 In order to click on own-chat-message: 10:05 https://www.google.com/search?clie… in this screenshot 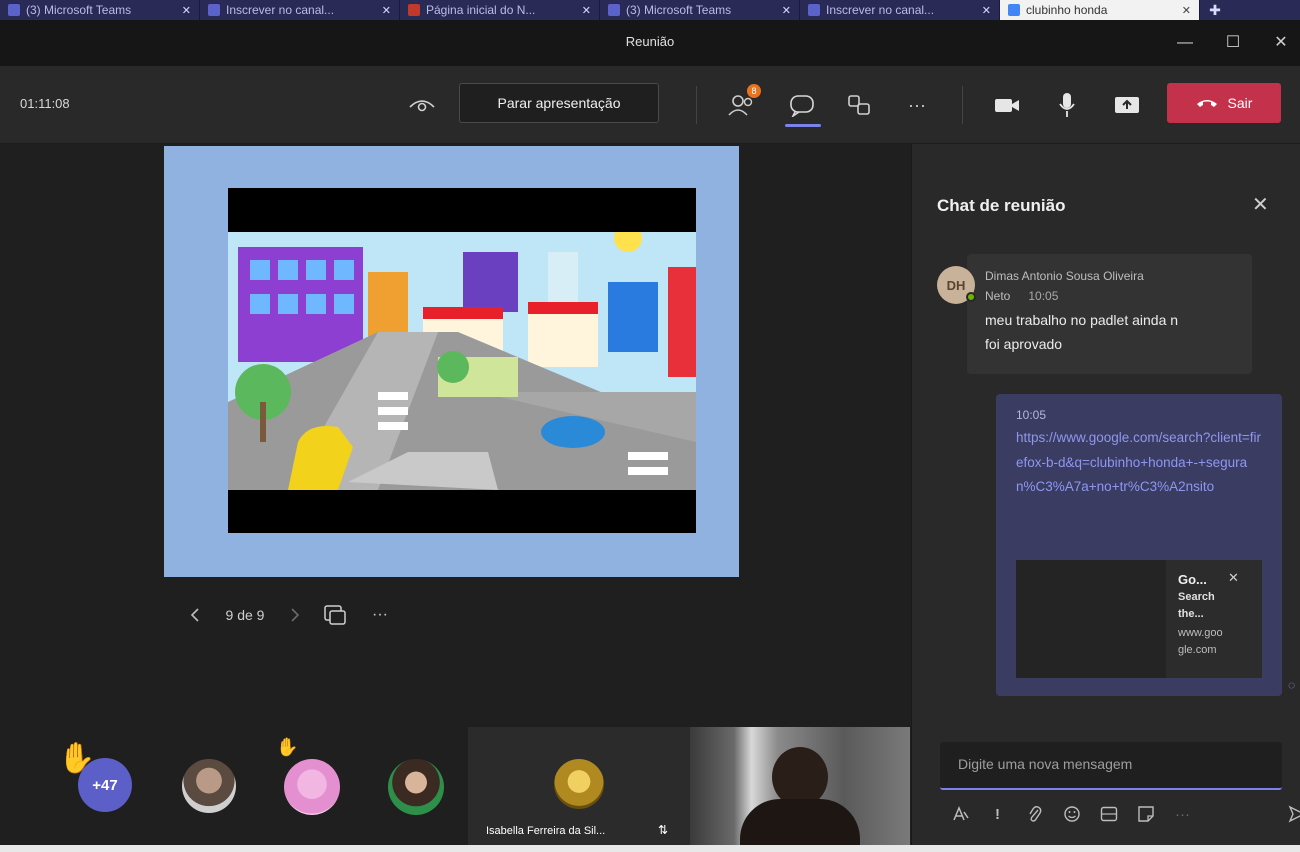, I will do `click(1139, 545)`.